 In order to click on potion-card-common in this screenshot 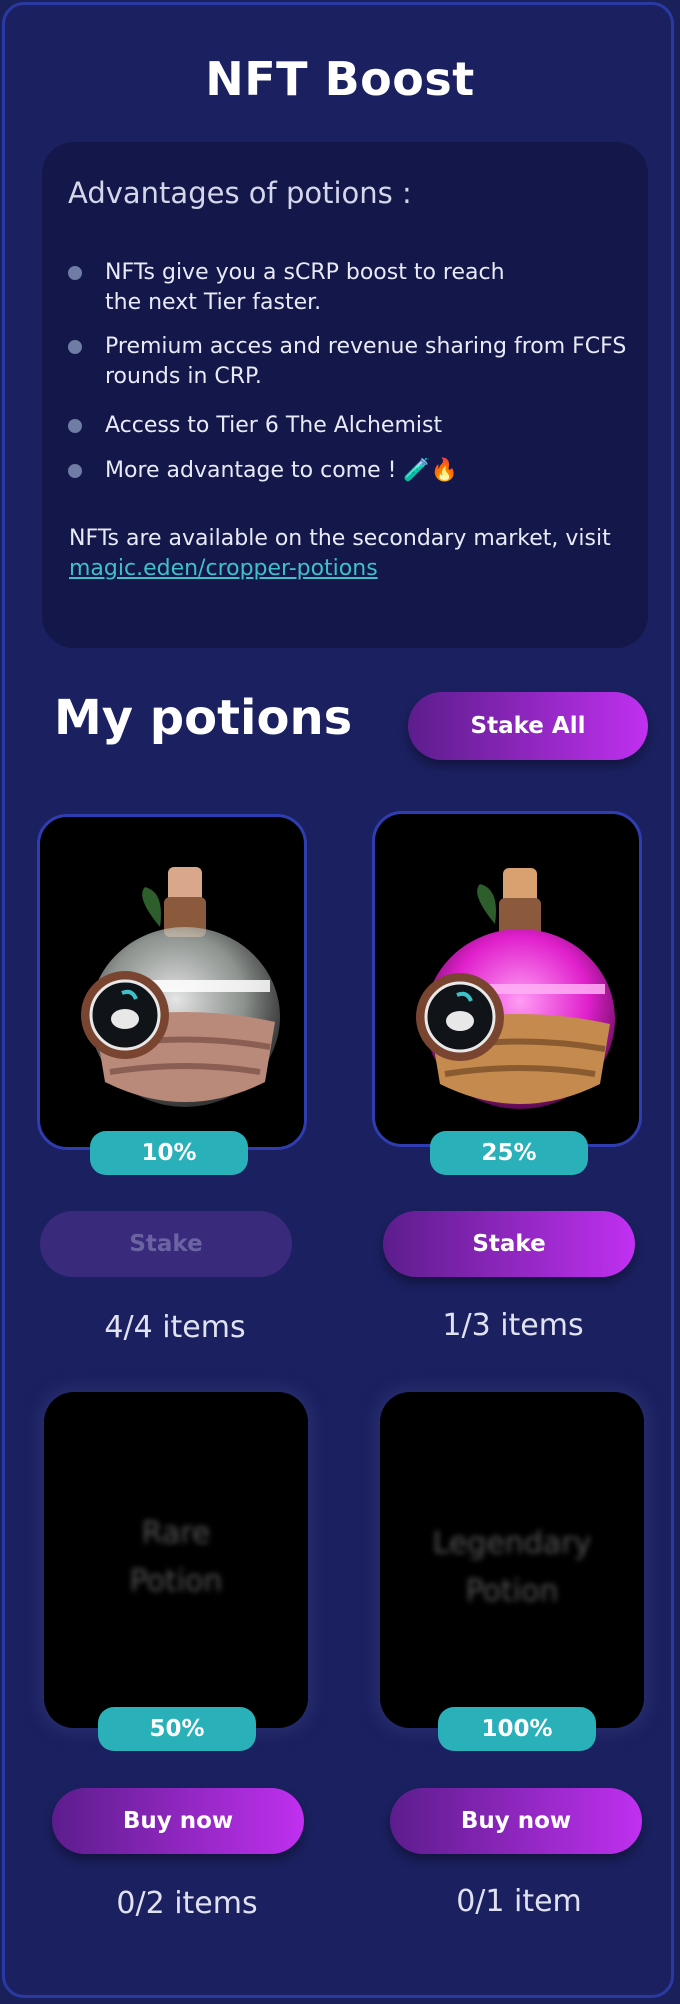, I will do `click(172, 982)`.